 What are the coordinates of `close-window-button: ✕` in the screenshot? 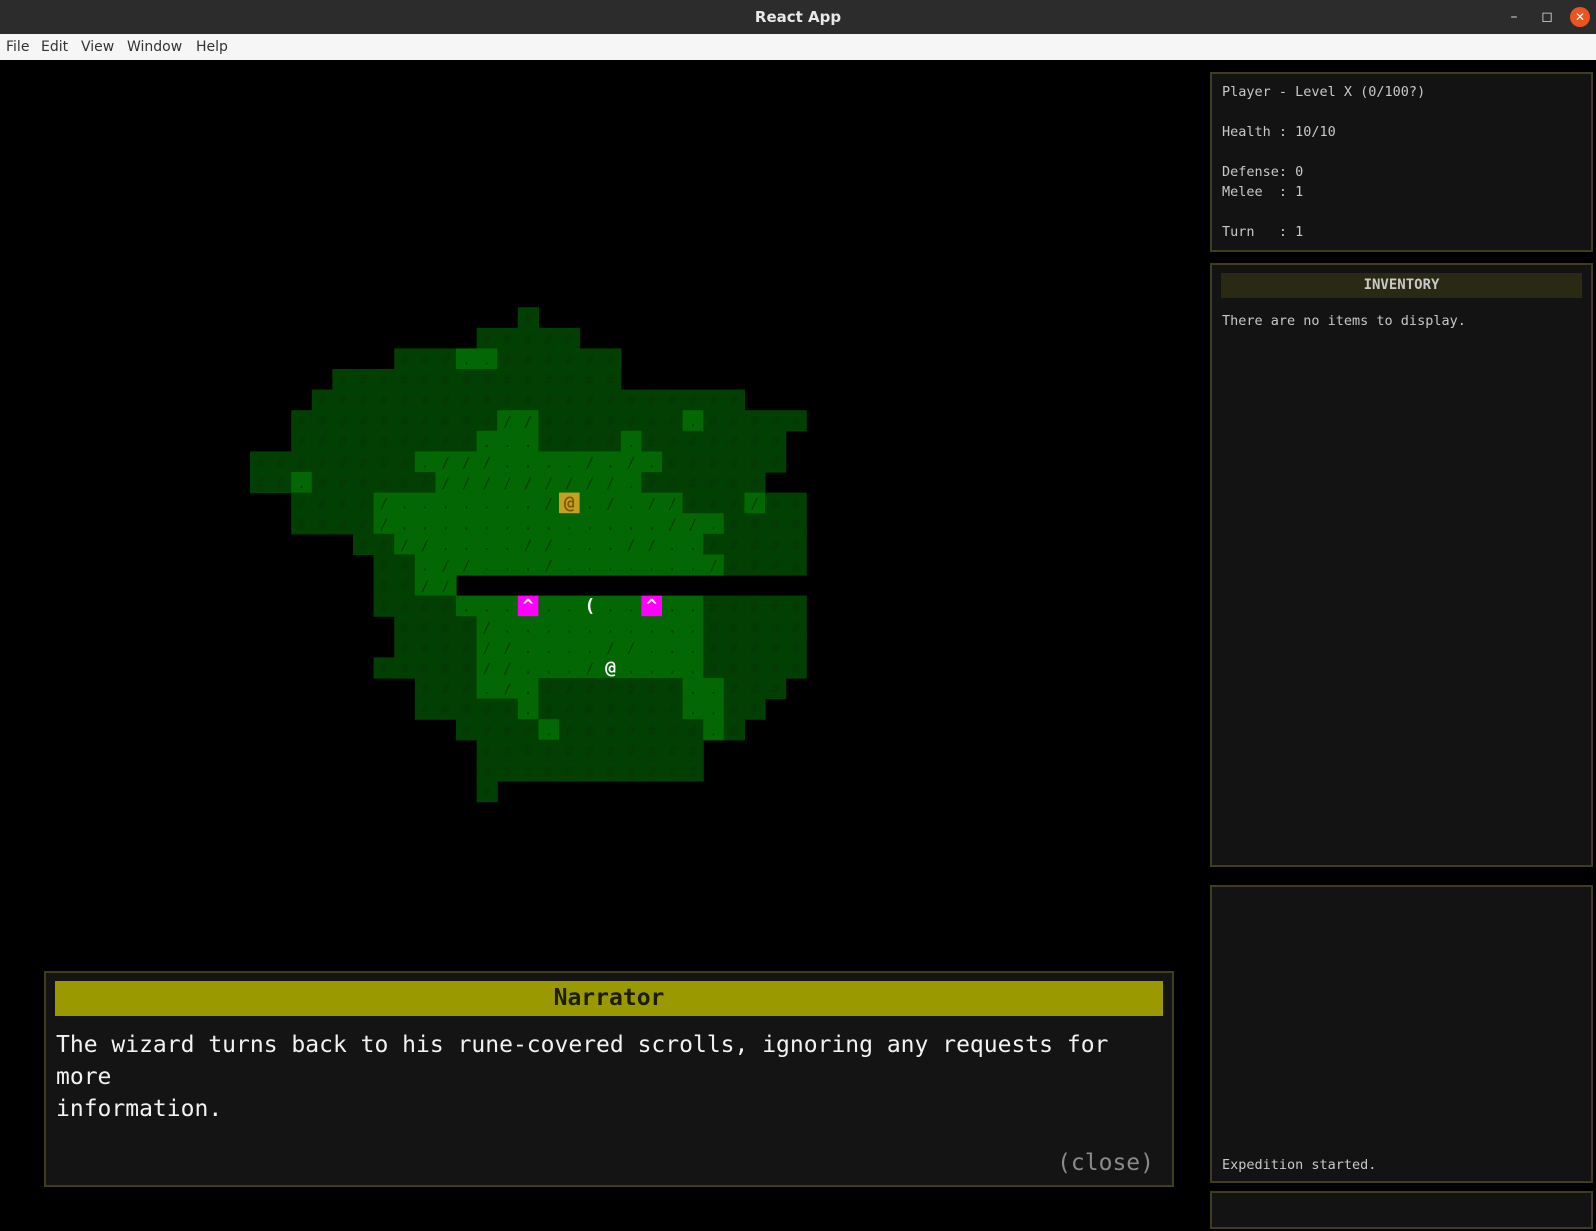 It's located at (1580, 17).